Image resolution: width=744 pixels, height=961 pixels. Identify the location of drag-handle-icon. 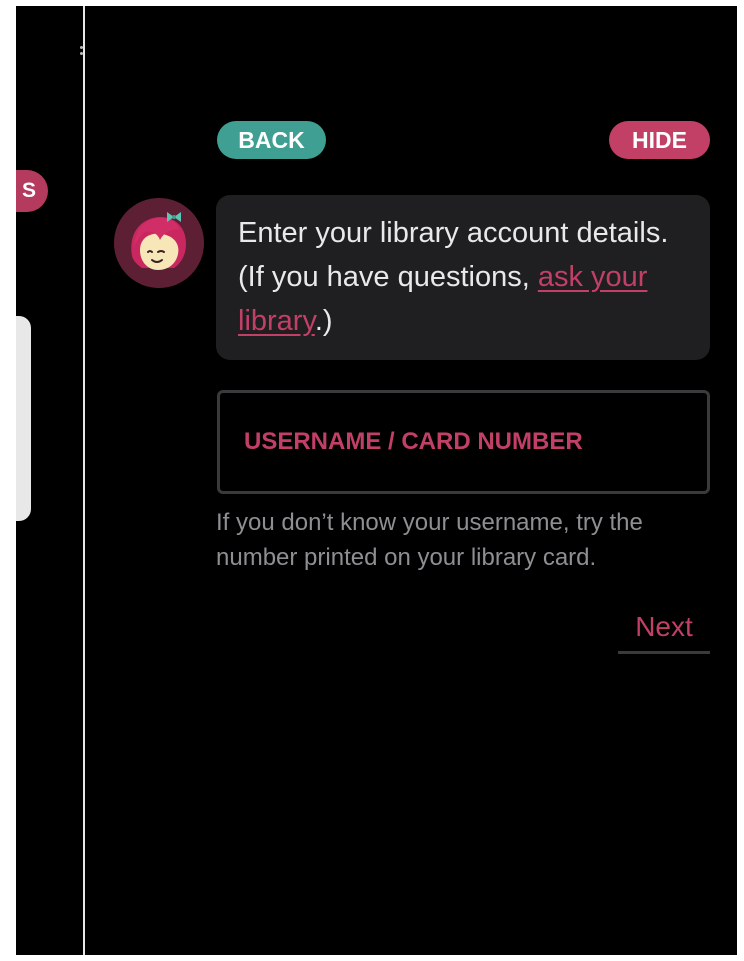
(82, 53).